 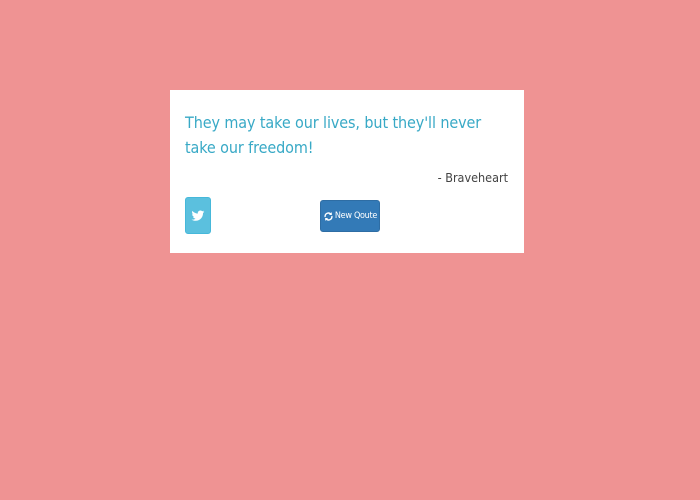 I want to click on quote-author: - Braveheart, so click(x=472, y=177).